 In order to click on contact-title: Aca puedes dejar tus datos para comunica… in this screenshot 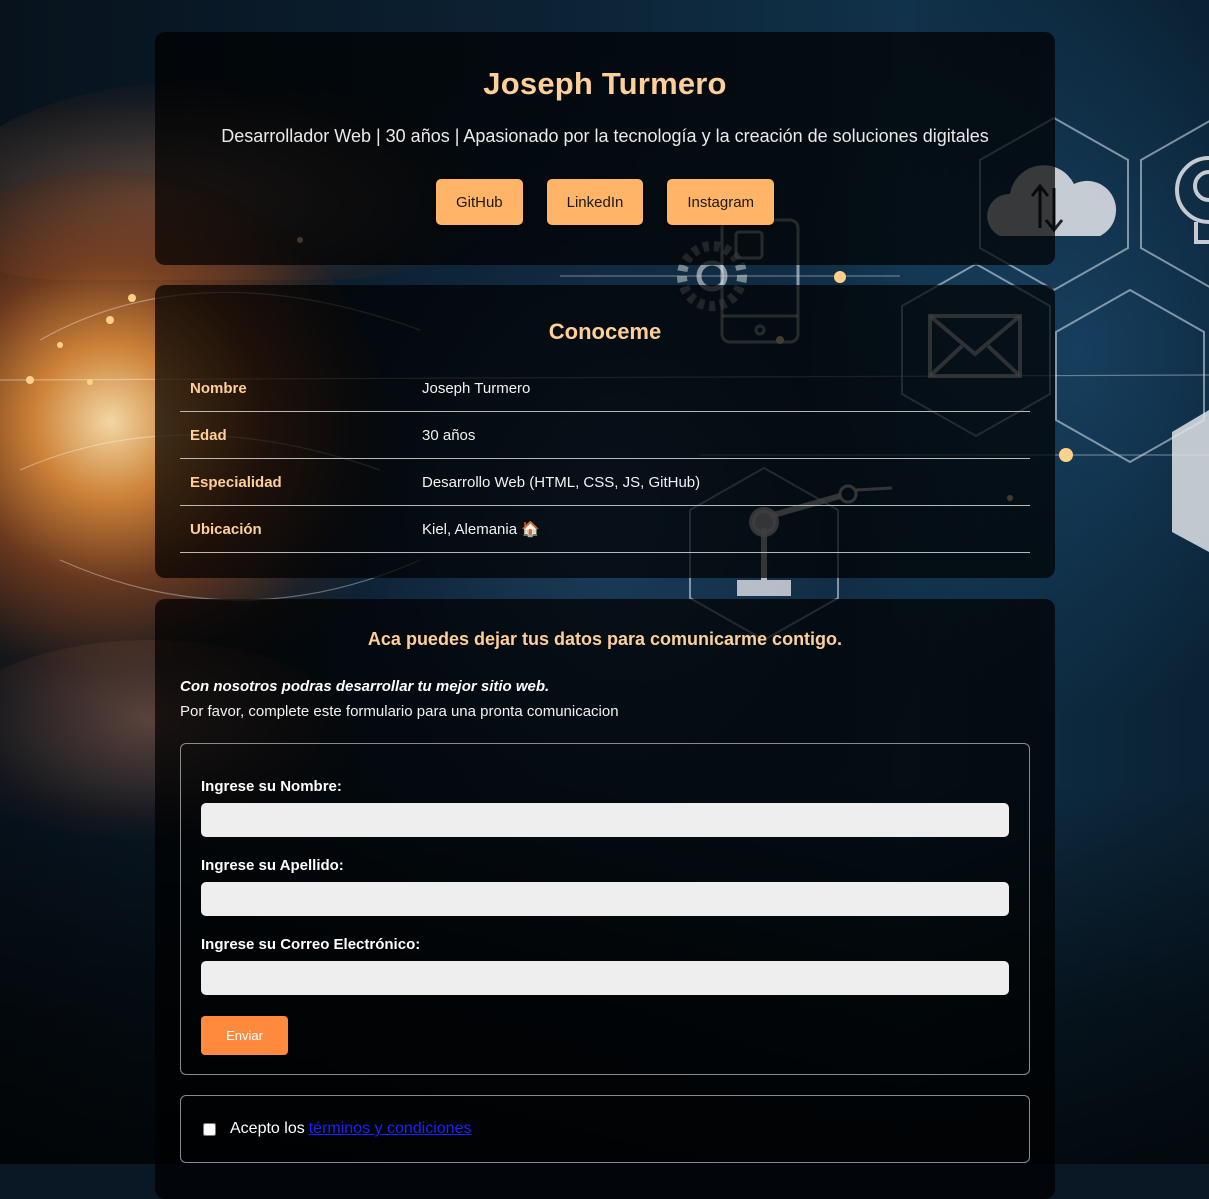, I will do `click(605, 639)`.